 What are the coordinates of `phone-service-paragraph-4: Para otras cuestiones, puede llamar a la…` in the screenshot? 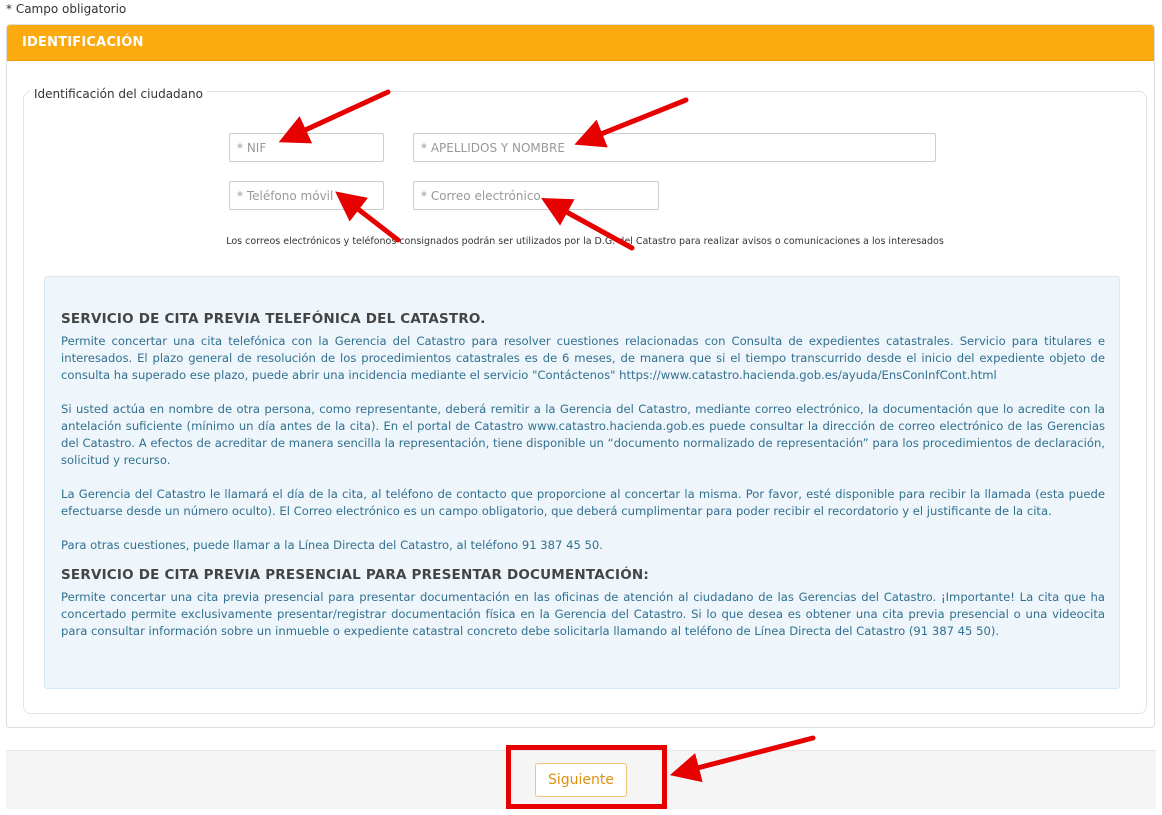 It's located at (332, 545).